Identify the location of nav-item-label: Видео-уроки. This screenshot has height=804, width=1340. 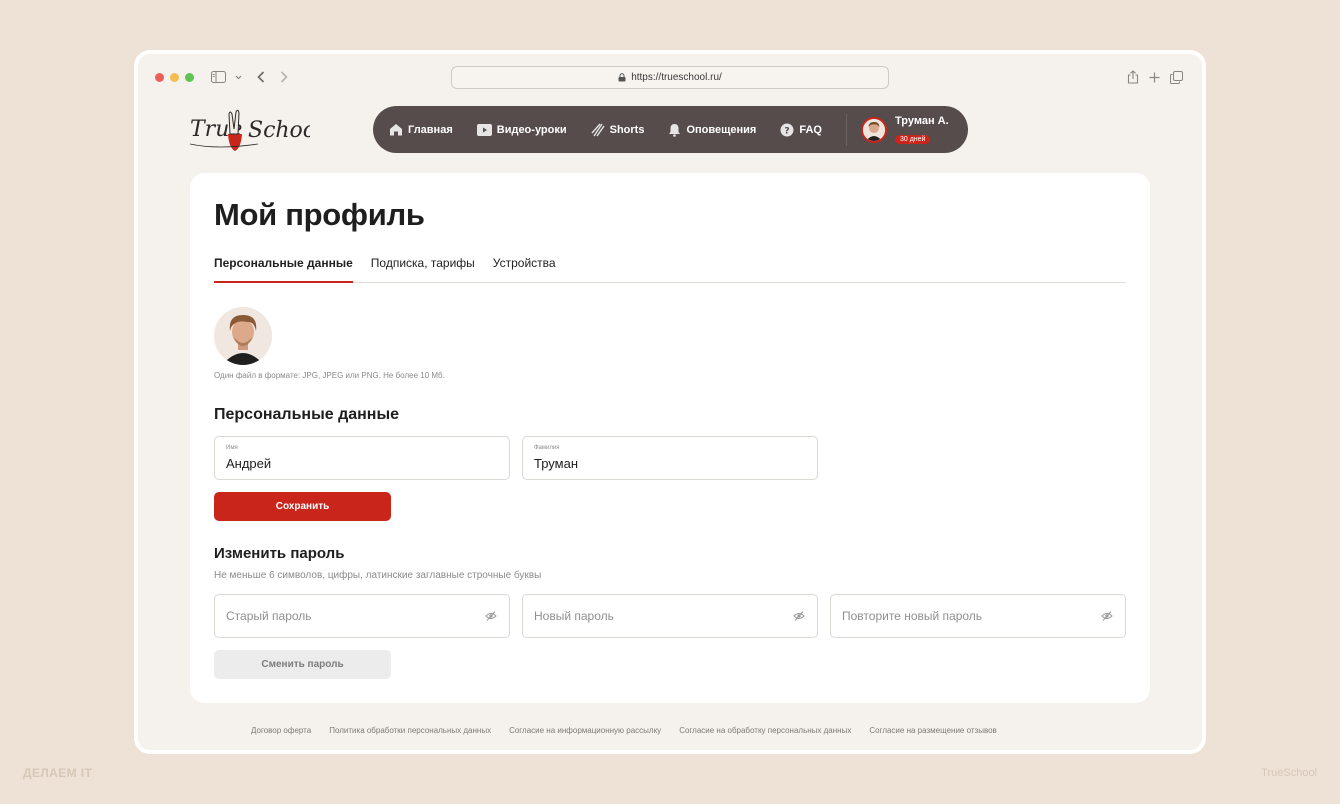
(531, 129).